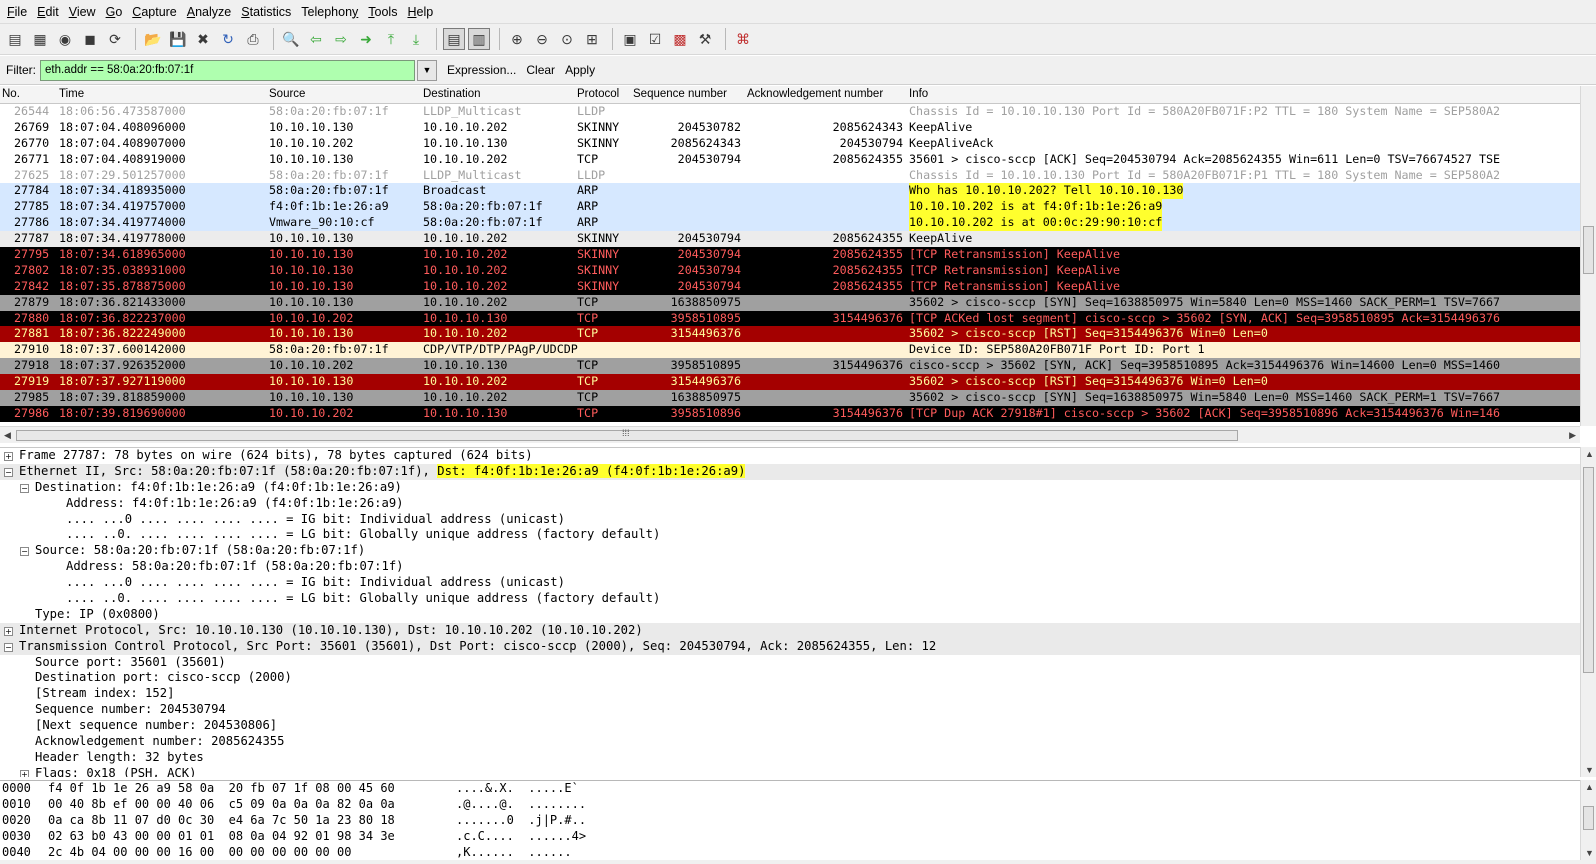 The image size is (1596, 864). I want to click on detail-row: Type: IP (0x0800), so click(790, 615).